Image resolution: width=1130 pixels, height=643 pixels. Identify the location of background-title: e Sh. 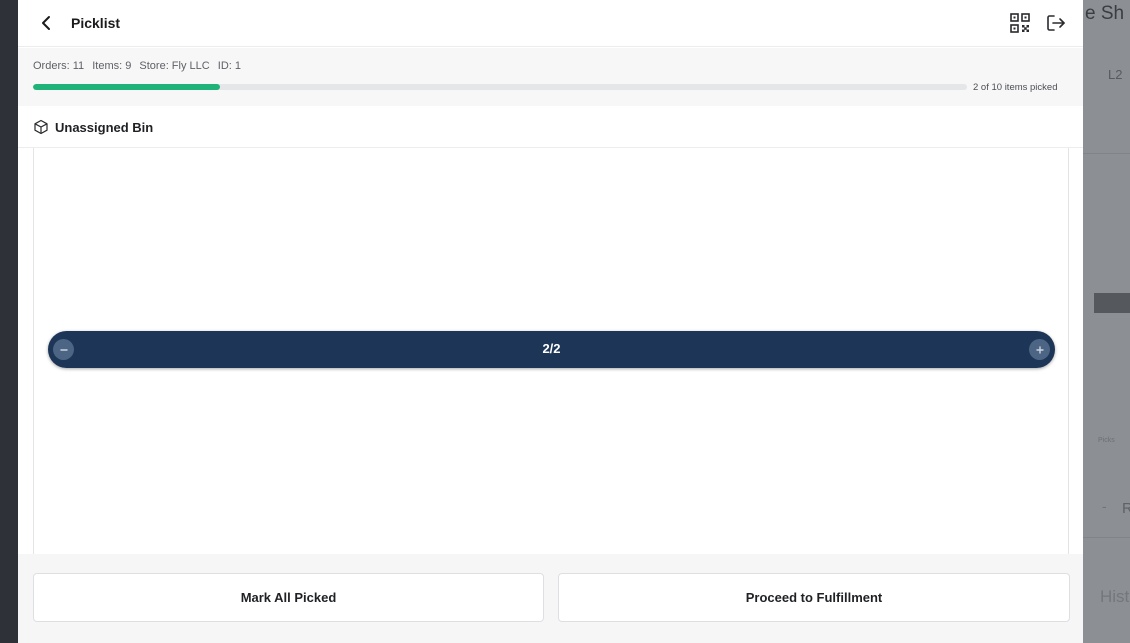
(1105, 13).